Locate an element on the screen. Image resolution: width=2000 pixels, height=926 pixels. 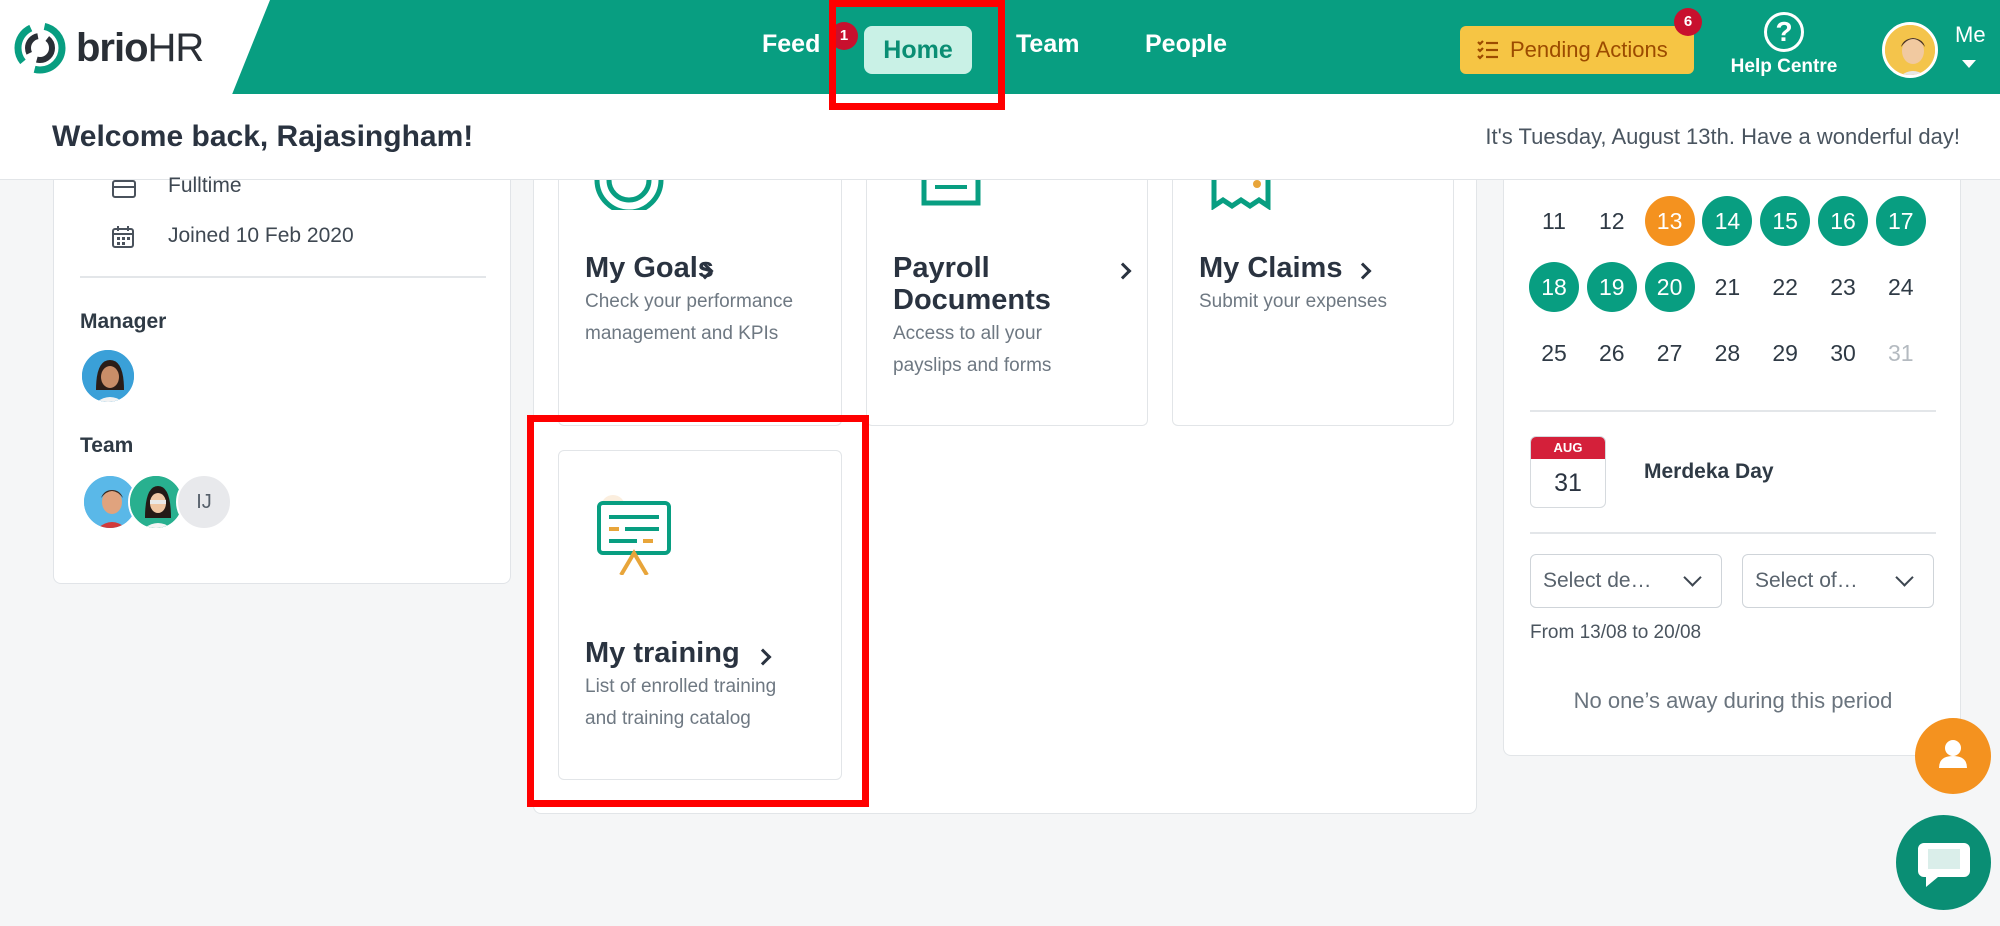
calendar-day: 30 is located at coordinates (1843, 353).